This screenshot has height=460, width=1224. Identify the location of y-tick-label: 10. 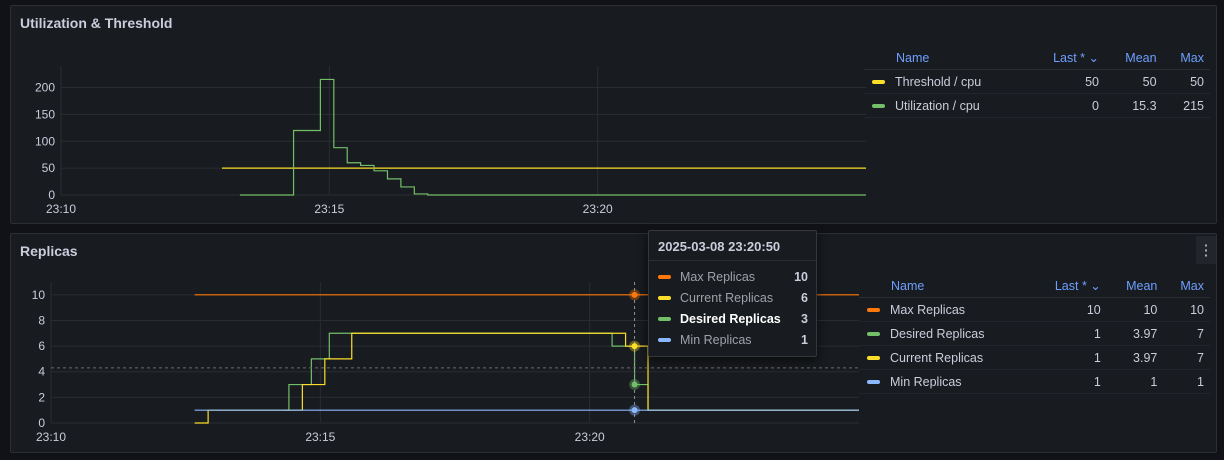
(39, 295).